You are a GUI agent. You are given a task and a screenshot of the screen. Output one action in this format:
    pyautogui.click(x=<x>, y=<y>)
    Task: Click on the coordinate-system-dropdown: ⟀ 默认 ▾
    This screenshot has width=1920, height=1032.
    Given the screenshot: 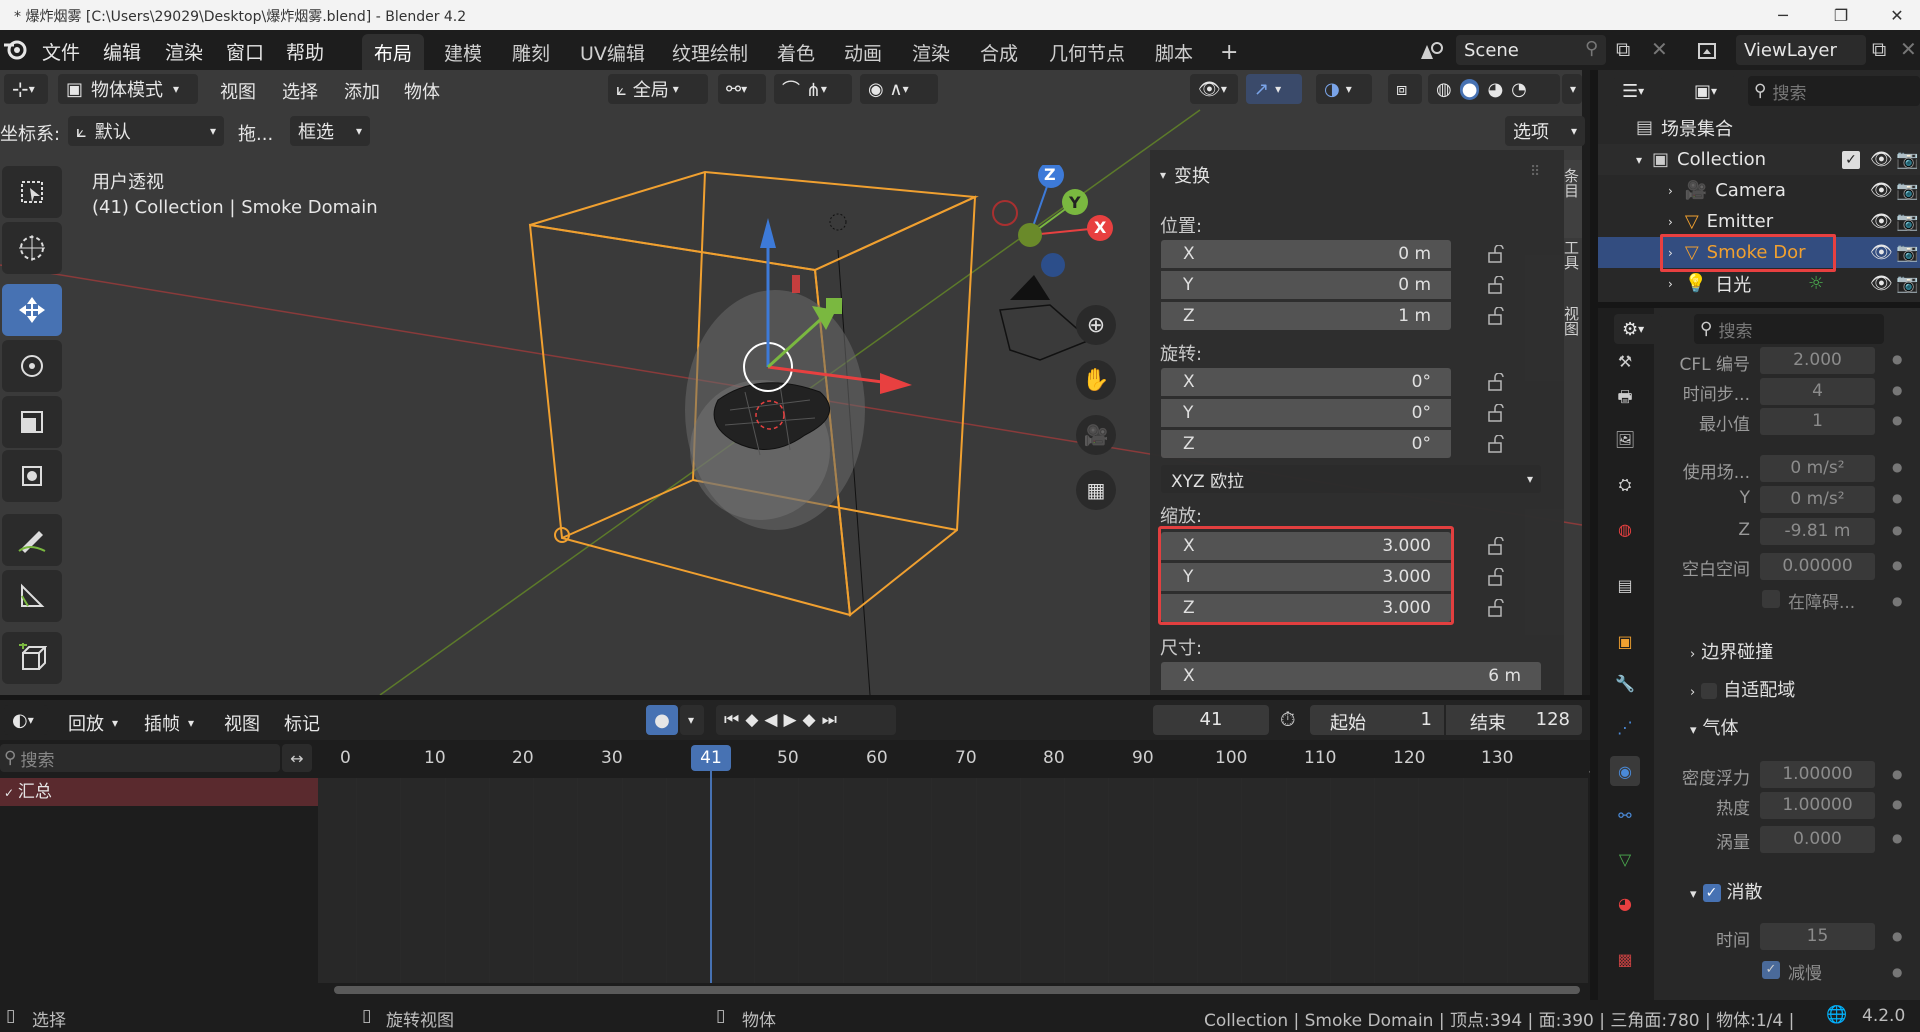 What is the action you would take?
    pyautogui.click(x=146, y=131)
    